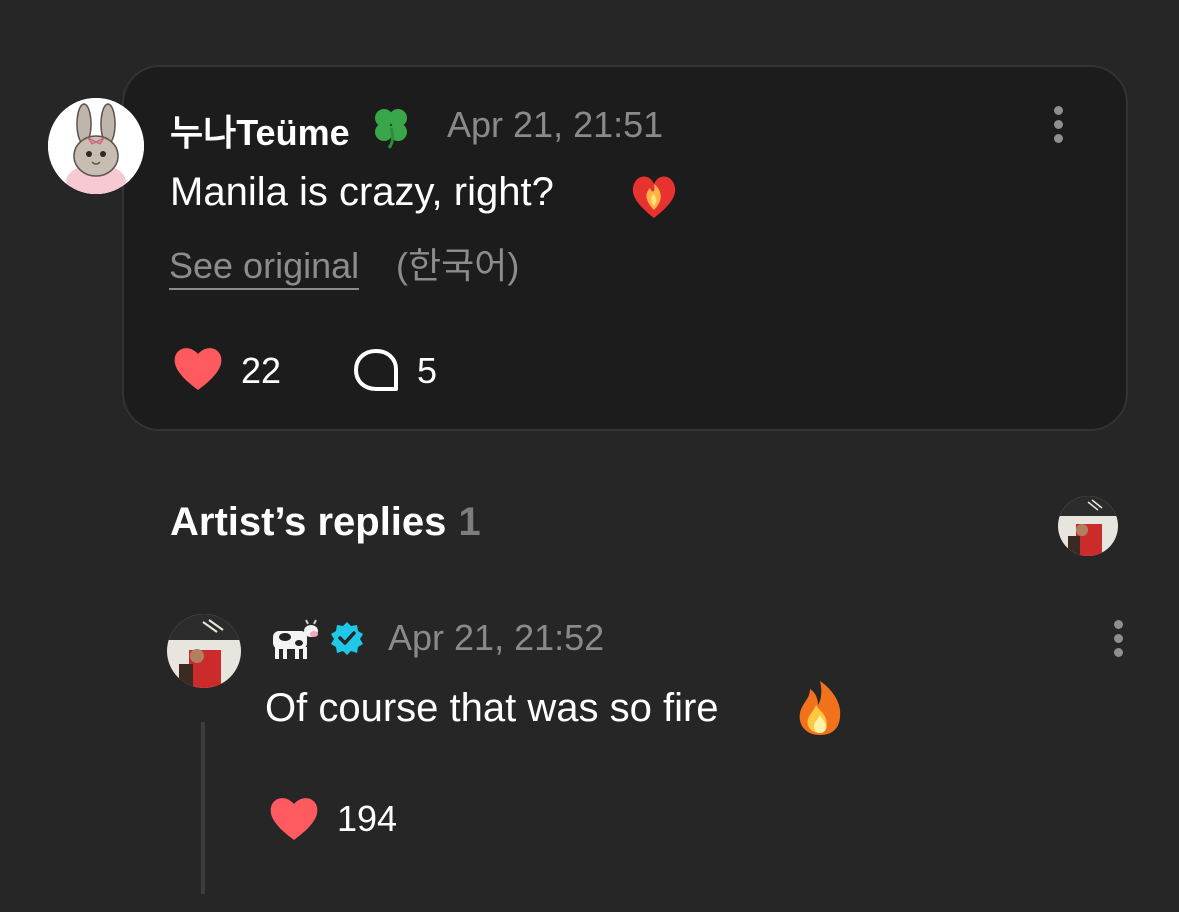 The image size is (1179, 912). What do you see at coordinates (347, 638) in the screenshot?
I see `verified-badge-icon` at bounding box center [347, 638].